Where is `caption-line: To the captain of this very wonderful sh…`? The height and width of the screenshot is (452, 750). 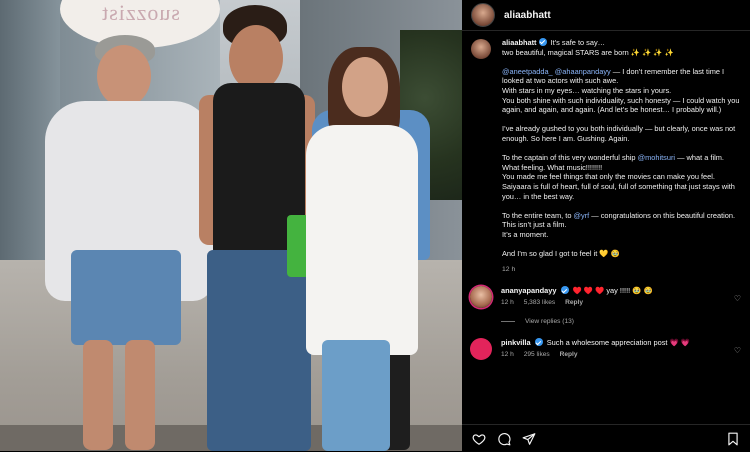 caption-line: To the captain of this very wonderful sh… is located at coordinates (622, 162).